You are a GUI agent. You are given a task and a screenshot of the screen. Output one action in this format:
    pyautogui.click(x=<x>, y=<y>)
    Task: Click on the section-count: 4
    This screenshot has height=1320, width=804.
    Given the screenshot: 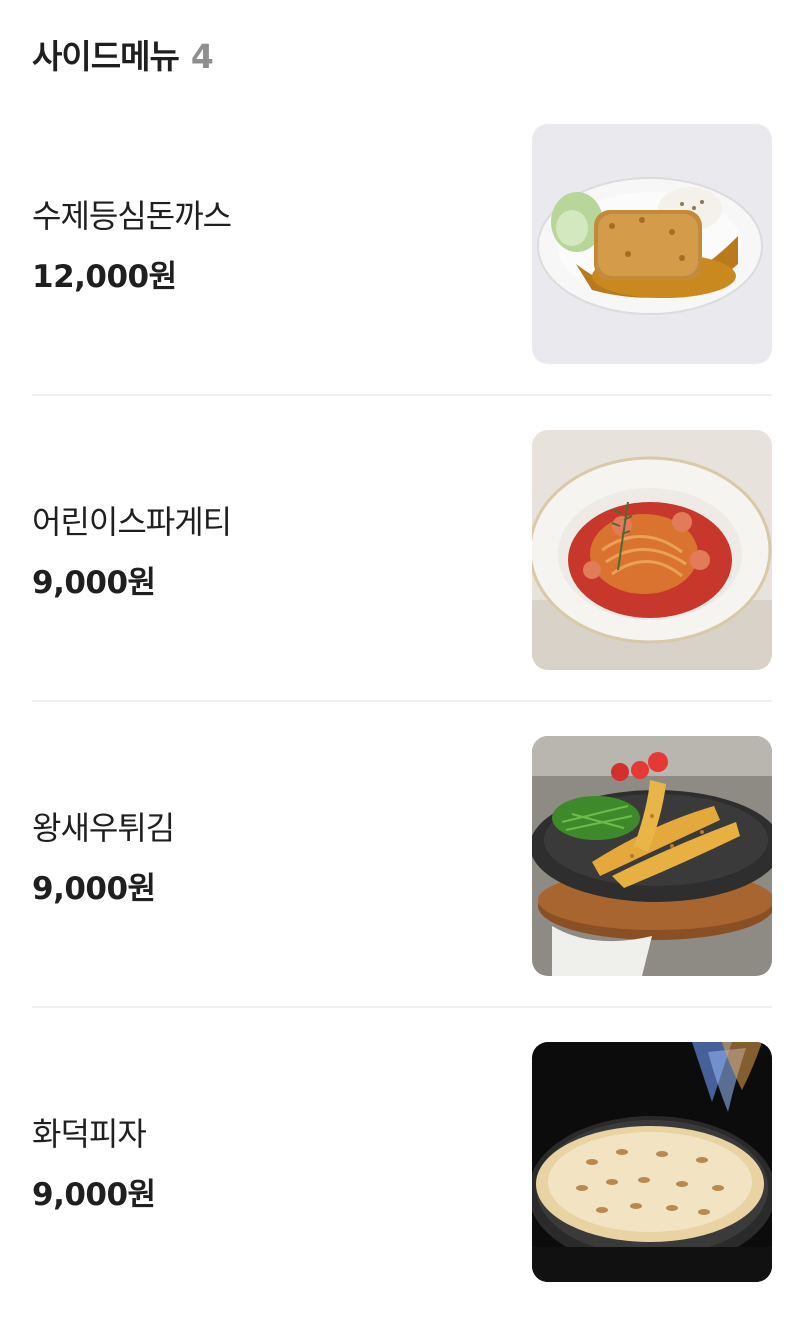 What is the action you would take?
    pyautogui.click(x=202, y=56)
    